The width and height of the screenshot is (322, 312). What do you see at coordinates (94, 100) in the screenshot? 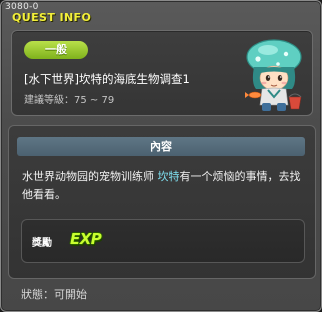
I see `recommend-level-range: 75 ~ 79` at bounding box center [94, 100].